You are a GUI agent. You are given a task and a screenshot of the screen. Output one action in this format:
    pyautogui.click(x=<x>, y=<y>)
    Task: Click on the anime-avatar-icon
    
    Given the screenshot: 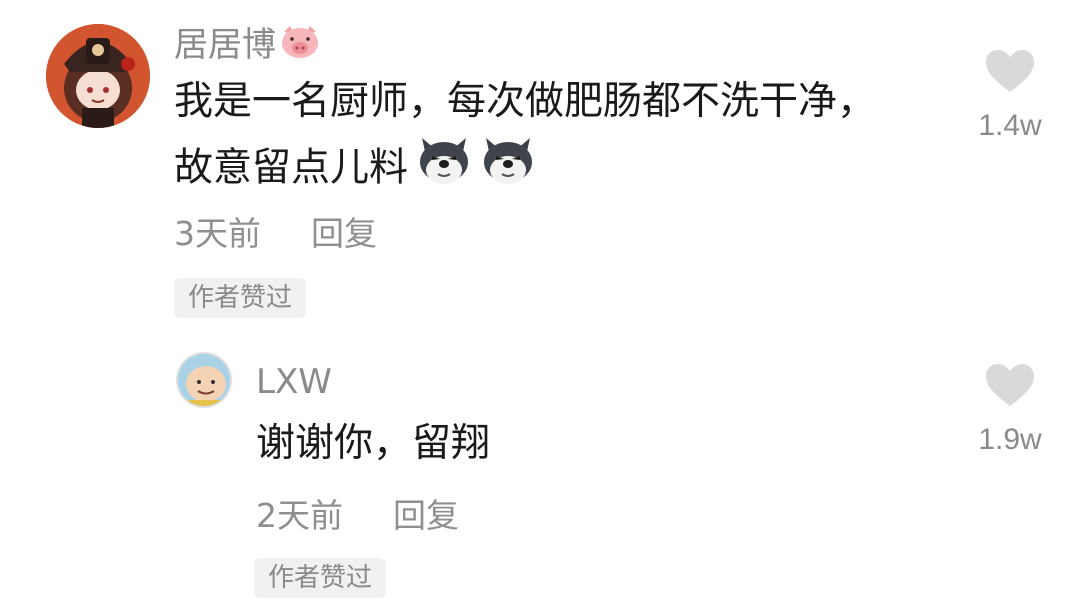 What is the action you would take?
    pyautogui.click(x=98, y=76)
    